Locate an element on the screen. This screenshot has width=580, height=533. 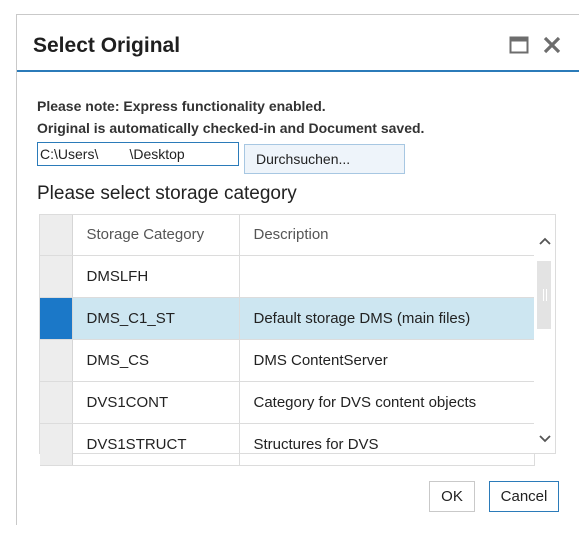
chevron-up-icon is located at coordinates (545, 241).